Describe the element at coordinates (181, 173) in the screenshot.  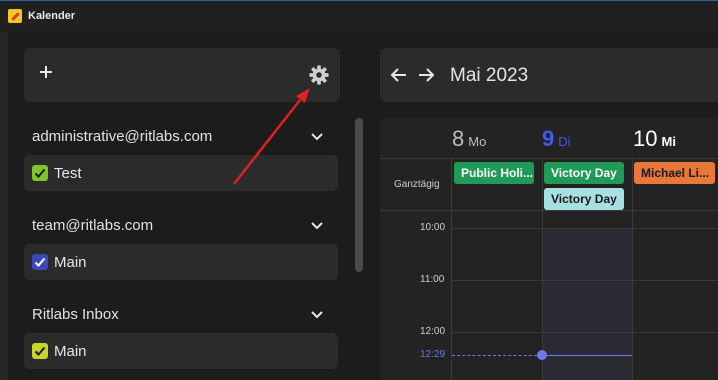
I see `calendar-item-test: Test` at that location.